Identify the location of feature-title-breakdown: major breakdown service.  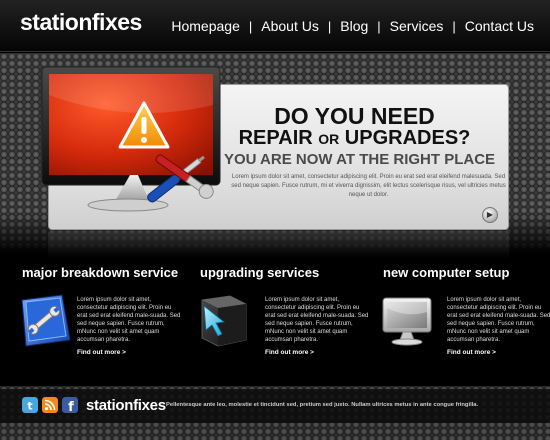
(100, 272).